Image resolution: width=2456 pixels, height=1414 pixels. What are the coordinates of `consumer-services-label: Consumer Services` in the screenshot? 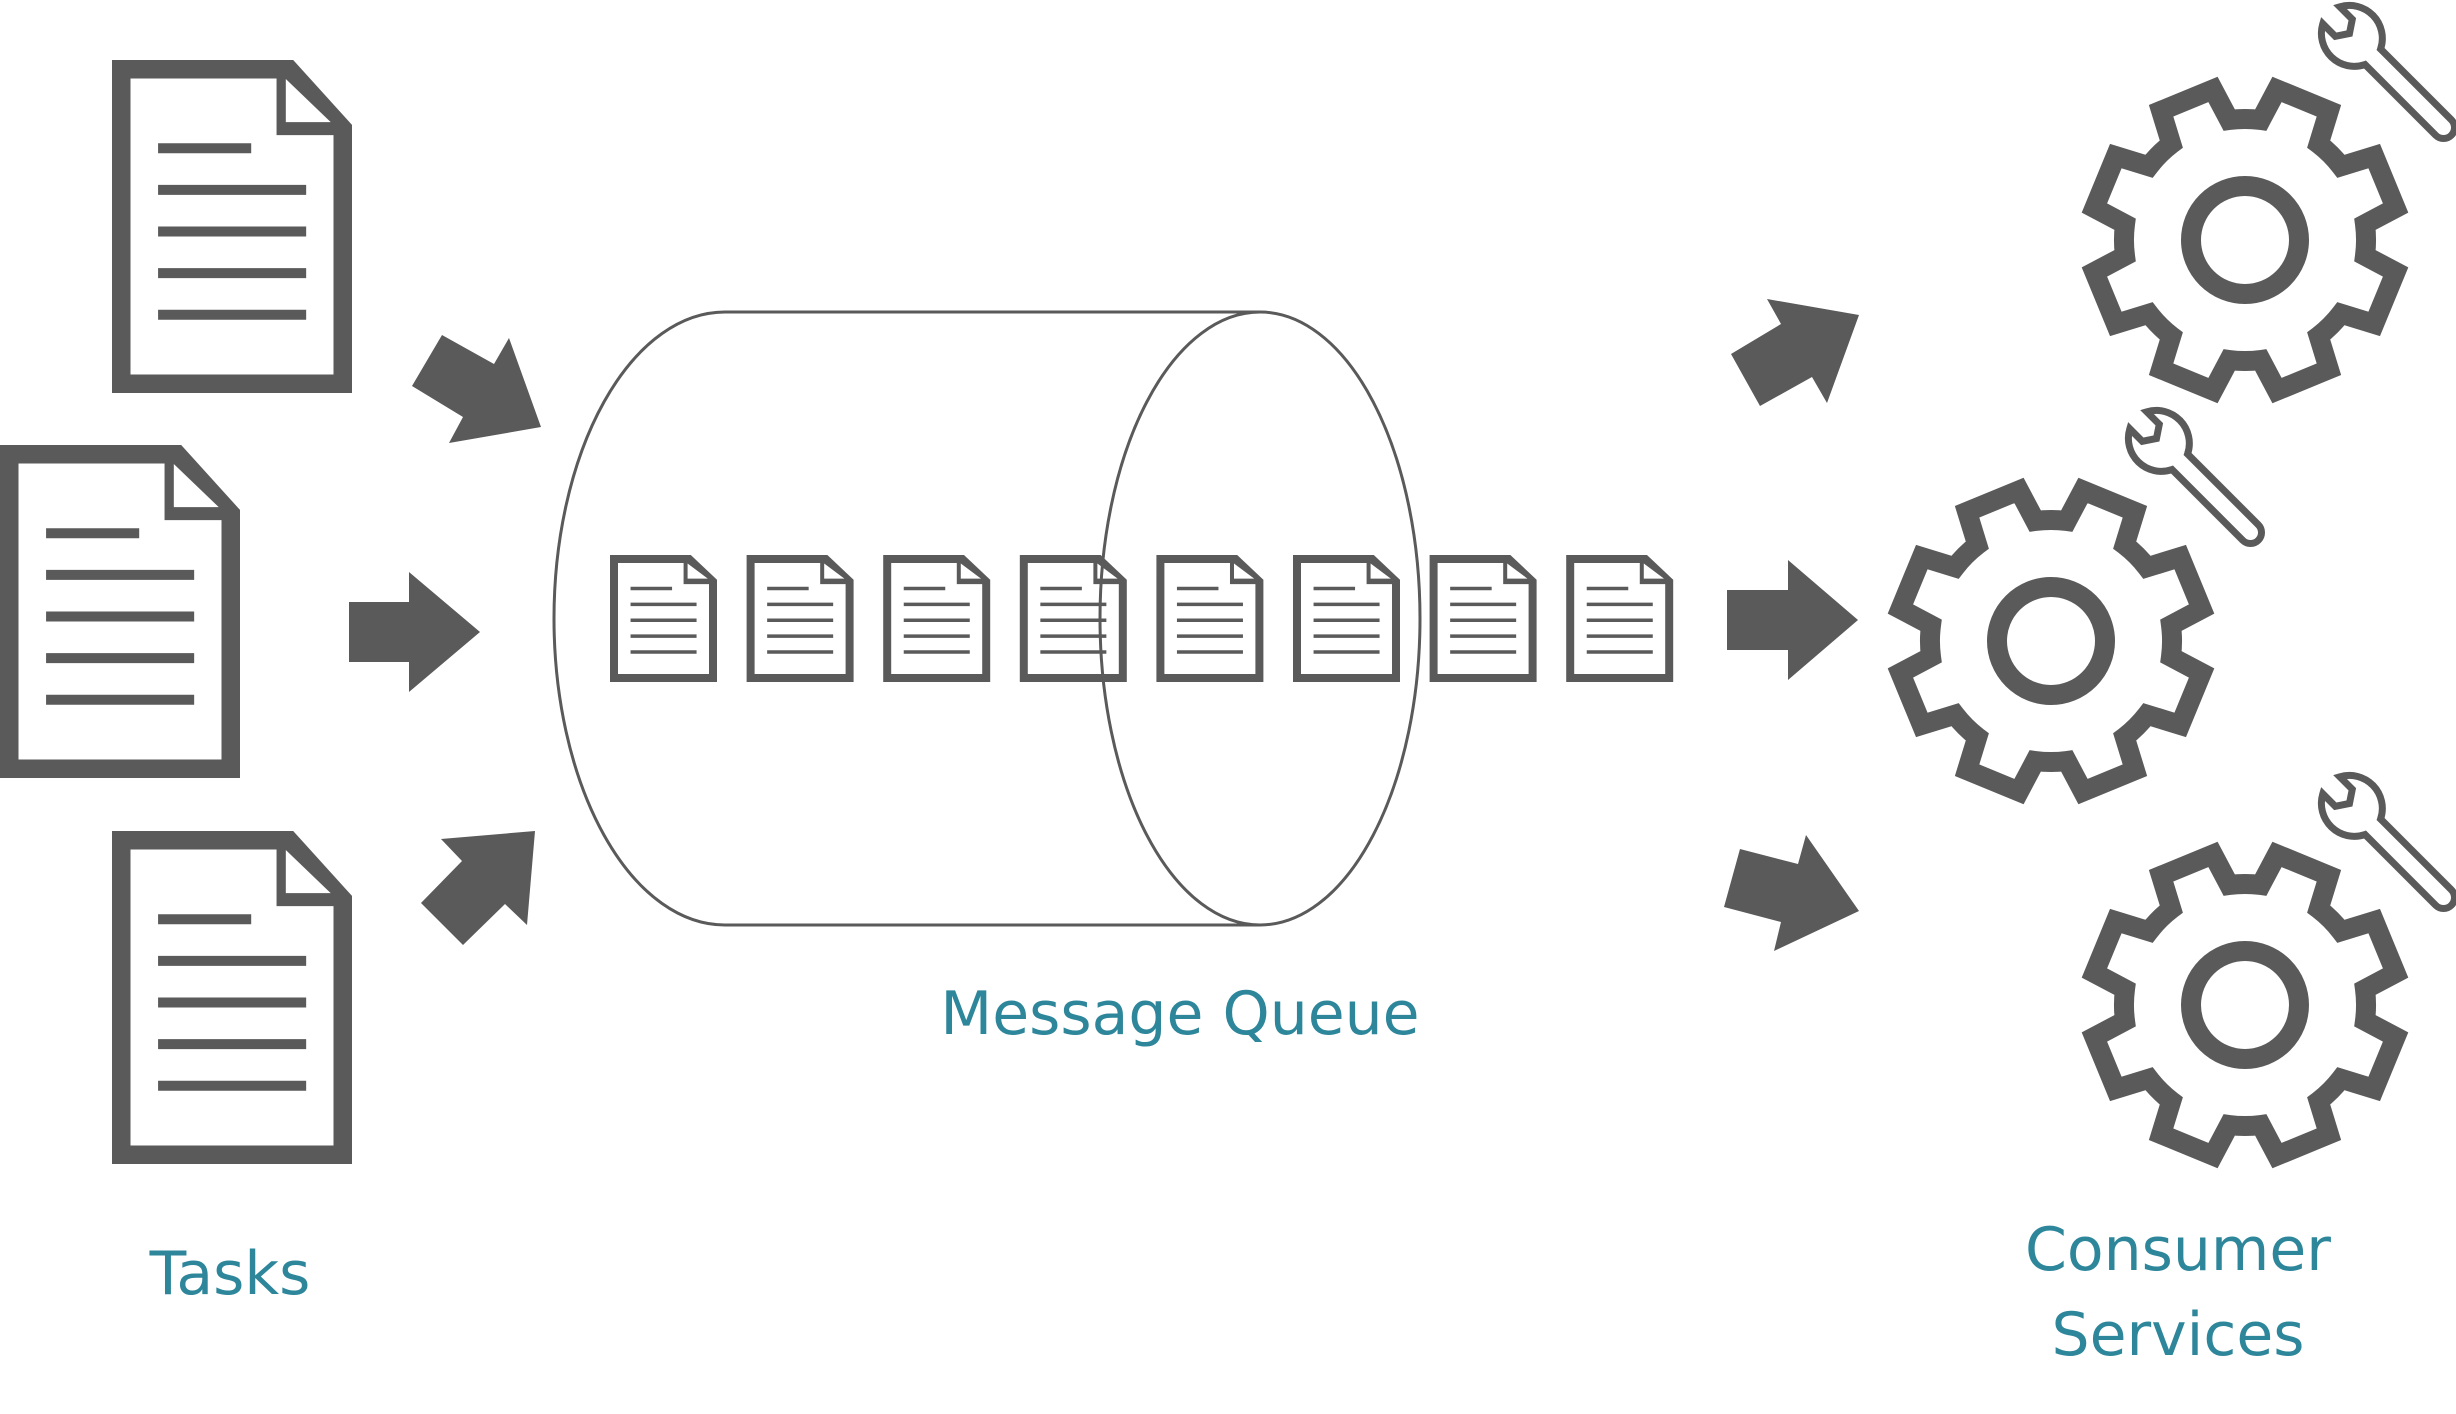 It's located at (2178, 1293).